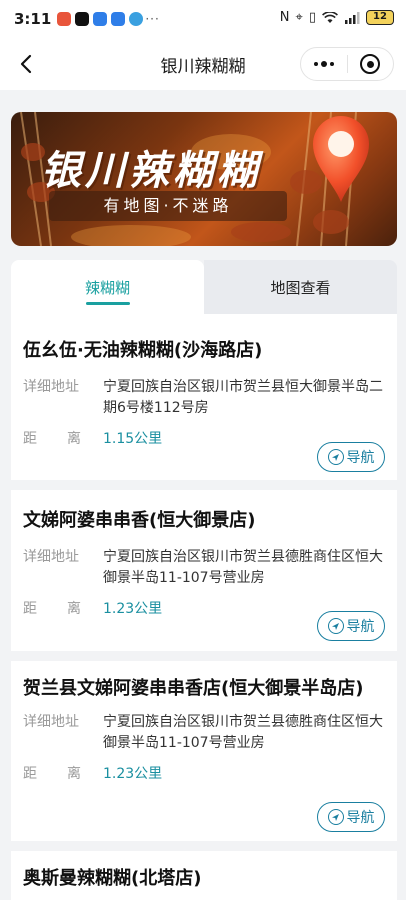  What do you see at coordinates (143, 350) in the screenshot?
I see `store-name: 伍幺伍·无油辣糊糊(沙海路店)` at bounding box center [143, 350].